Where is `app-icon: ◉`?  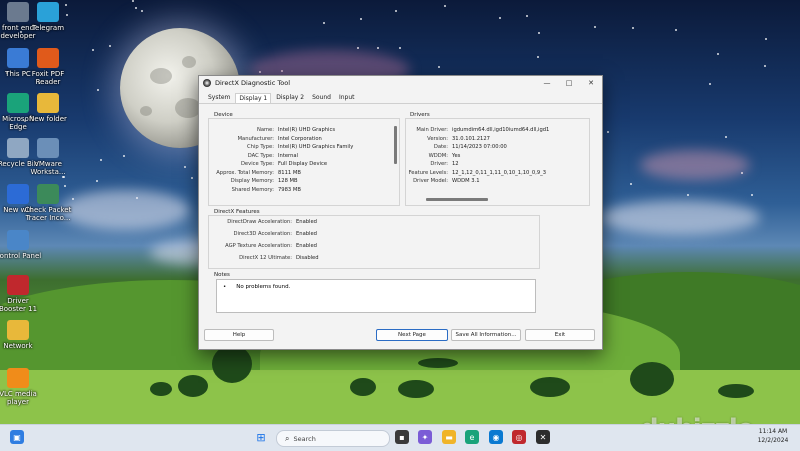 app-icon: ◉ is located at coordinates (496, 437).